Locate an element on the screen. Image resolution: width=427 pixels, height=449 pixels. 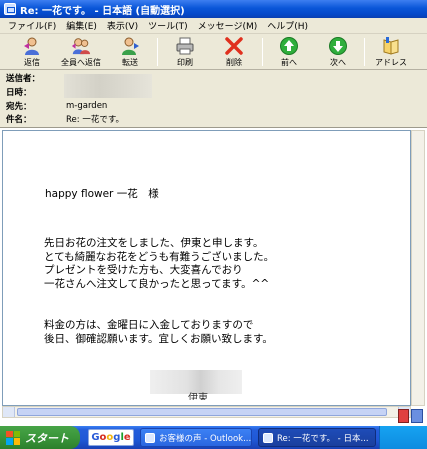
window-title: Re: 一花です。 - 日本語 (自動選択) is located at coordinates (102, 11).